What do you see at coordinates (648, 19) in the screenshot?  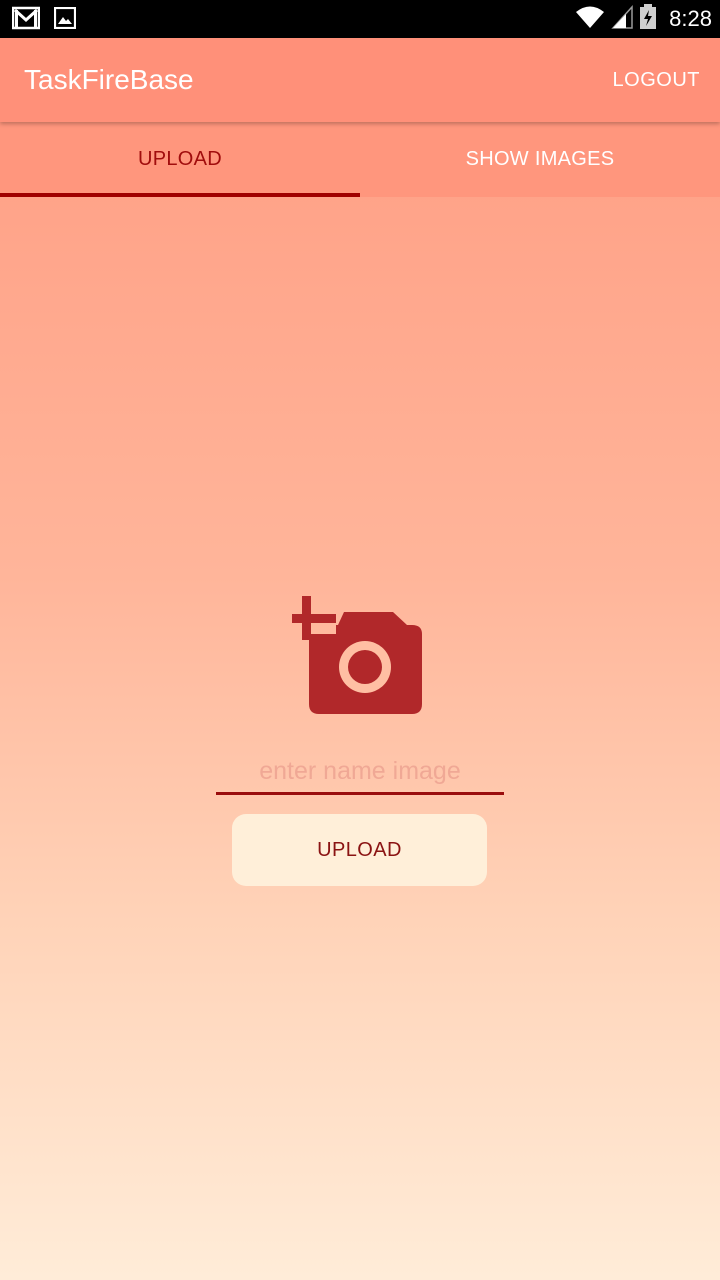 I see `battery-icon` at bounding box center [648, 19].